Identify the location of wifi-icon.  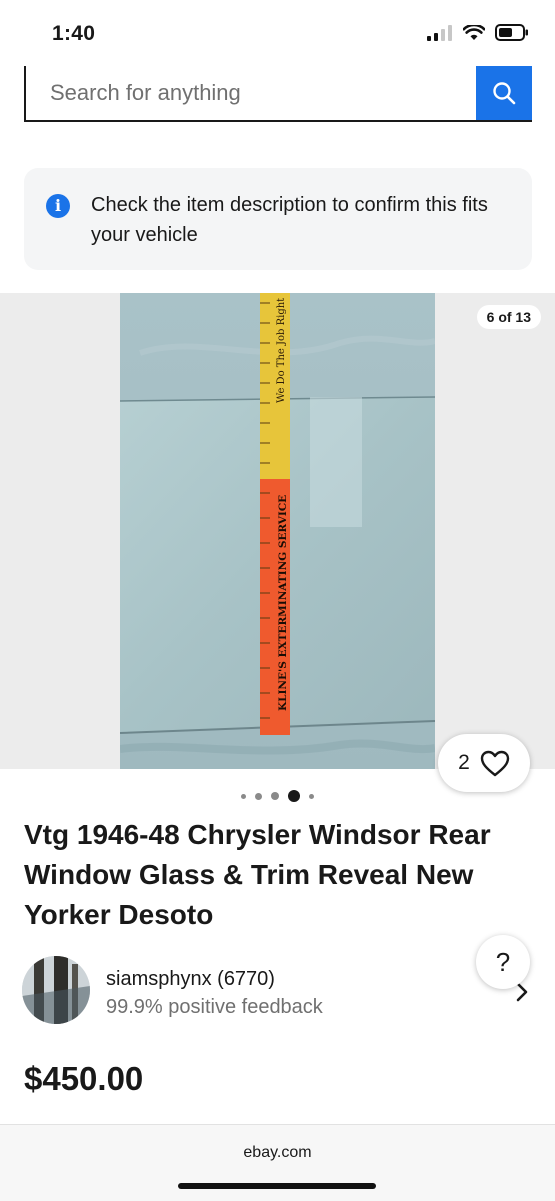
(474, 32).